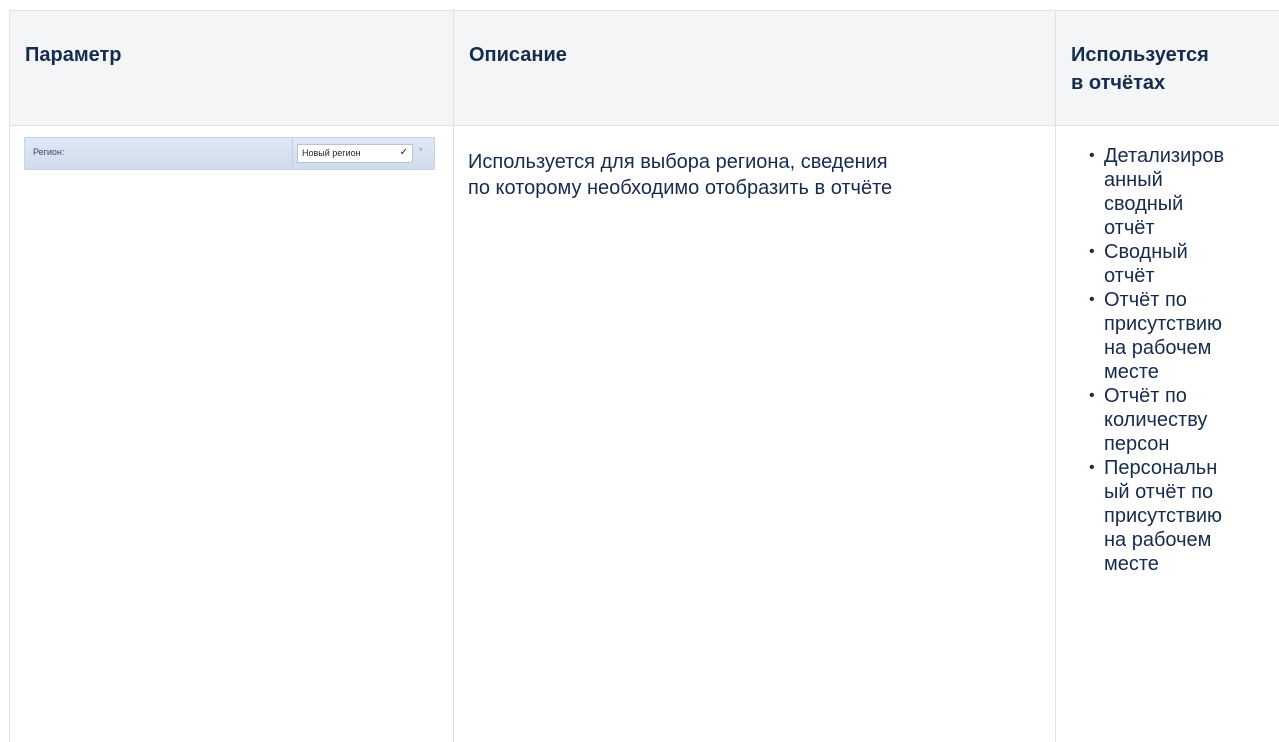 The image size is (1279, 742). I want to click on list-item: • Отчёт по количеству персон, so click(1165, 420).